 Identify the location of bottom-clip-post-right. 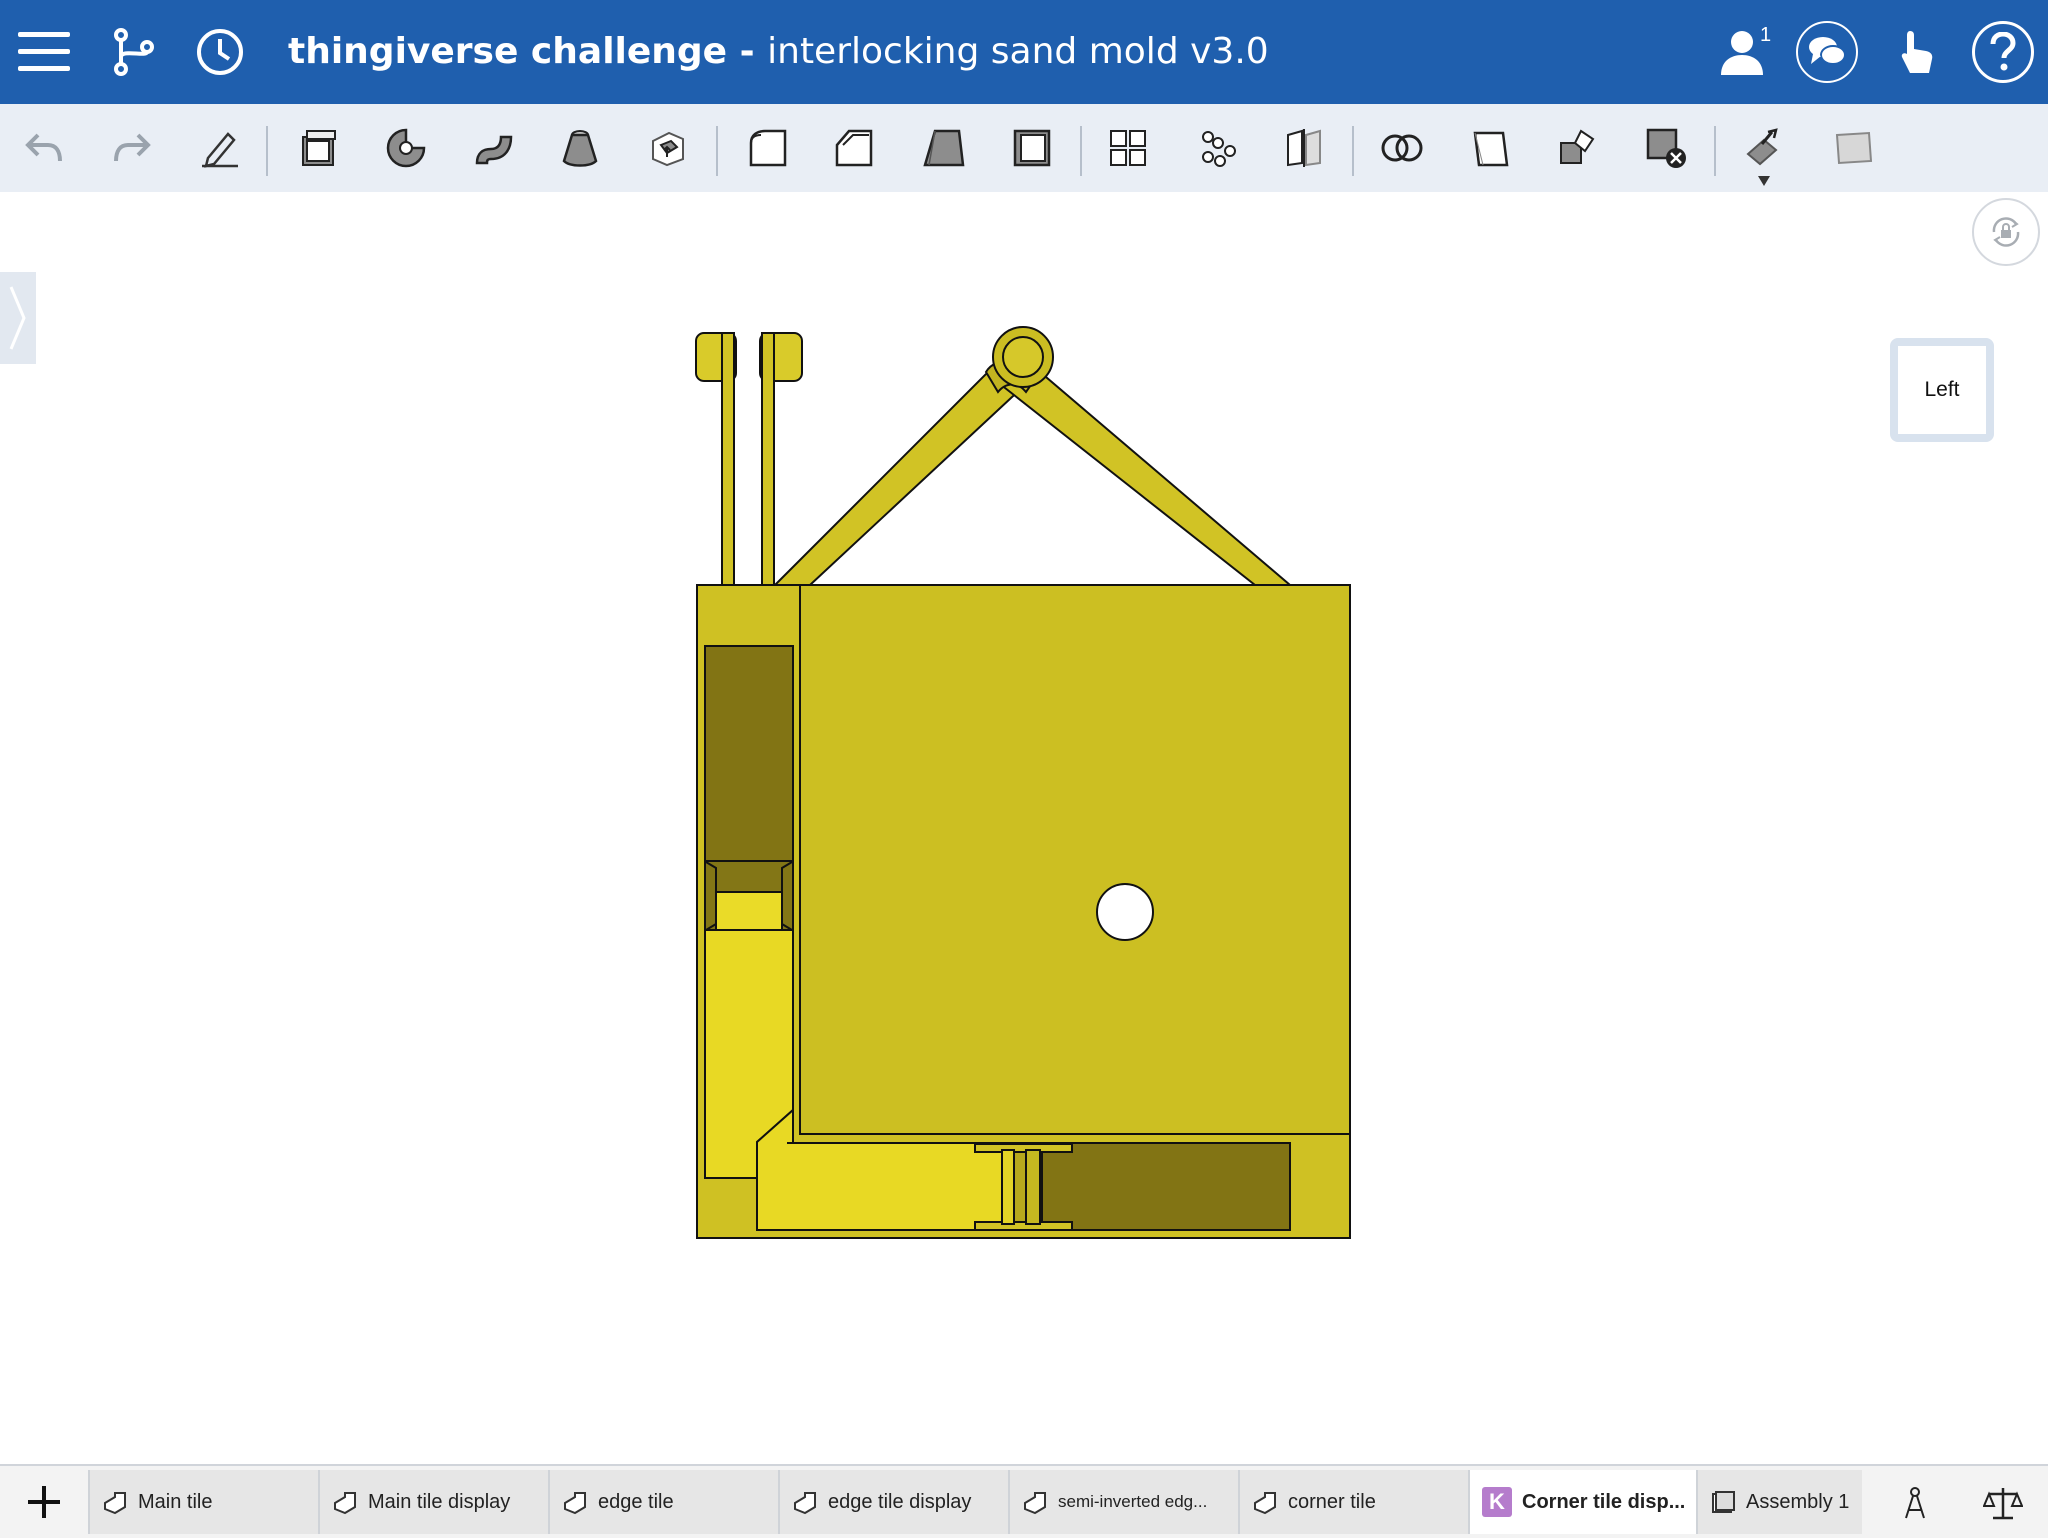
(1033, 1187).